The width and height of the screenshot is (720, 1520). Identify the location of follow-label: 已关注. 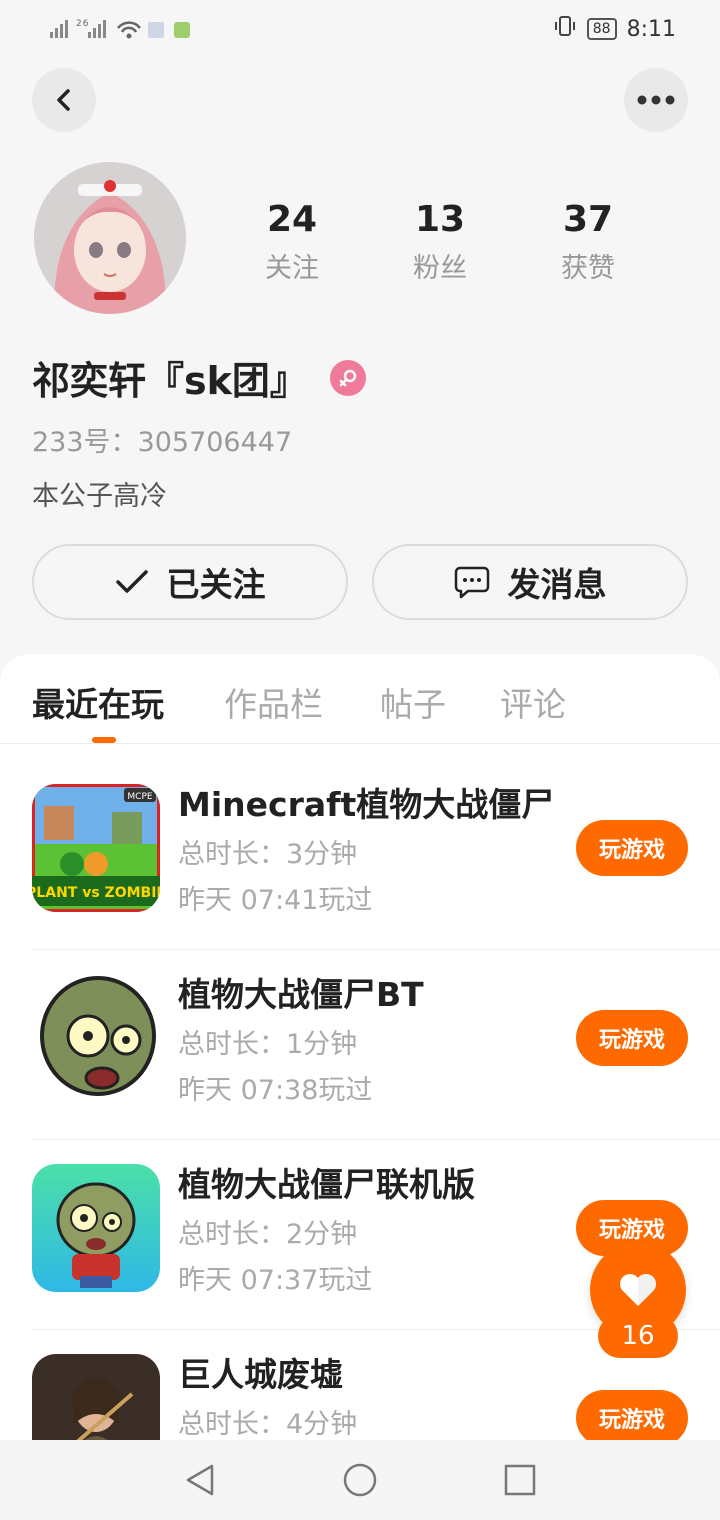
(216, 584).